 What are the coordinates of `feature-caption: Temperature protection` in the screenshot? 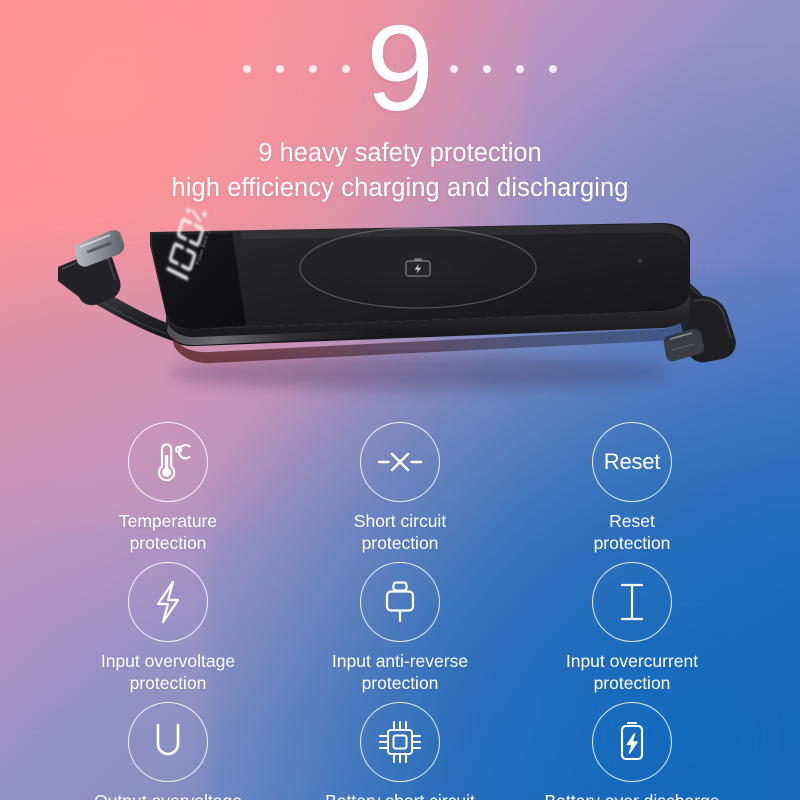 It's located at (168, 532).